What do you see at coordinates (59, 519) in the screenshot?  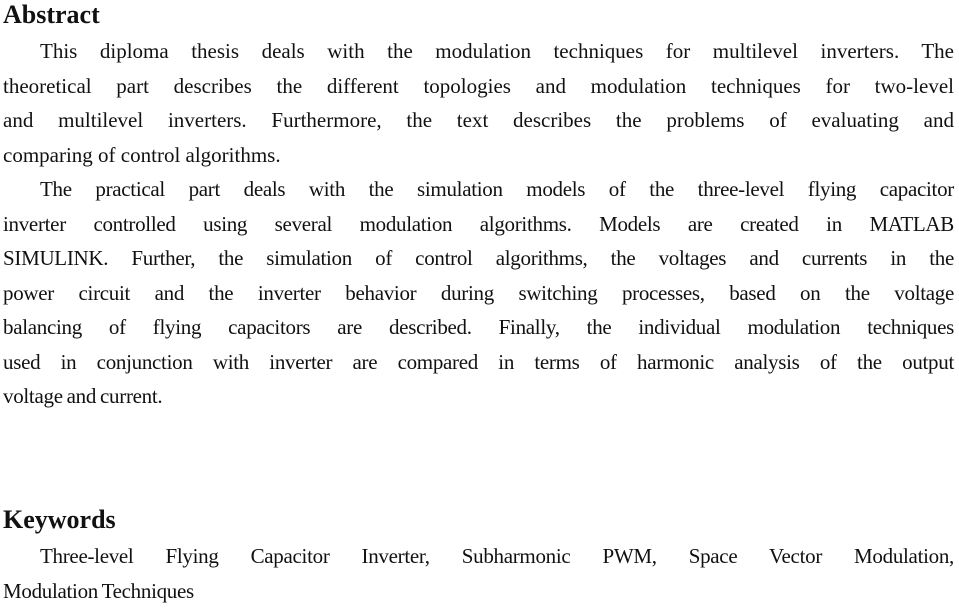 I see `keywords-heading: Keywords` at bounding box center [59, 519].